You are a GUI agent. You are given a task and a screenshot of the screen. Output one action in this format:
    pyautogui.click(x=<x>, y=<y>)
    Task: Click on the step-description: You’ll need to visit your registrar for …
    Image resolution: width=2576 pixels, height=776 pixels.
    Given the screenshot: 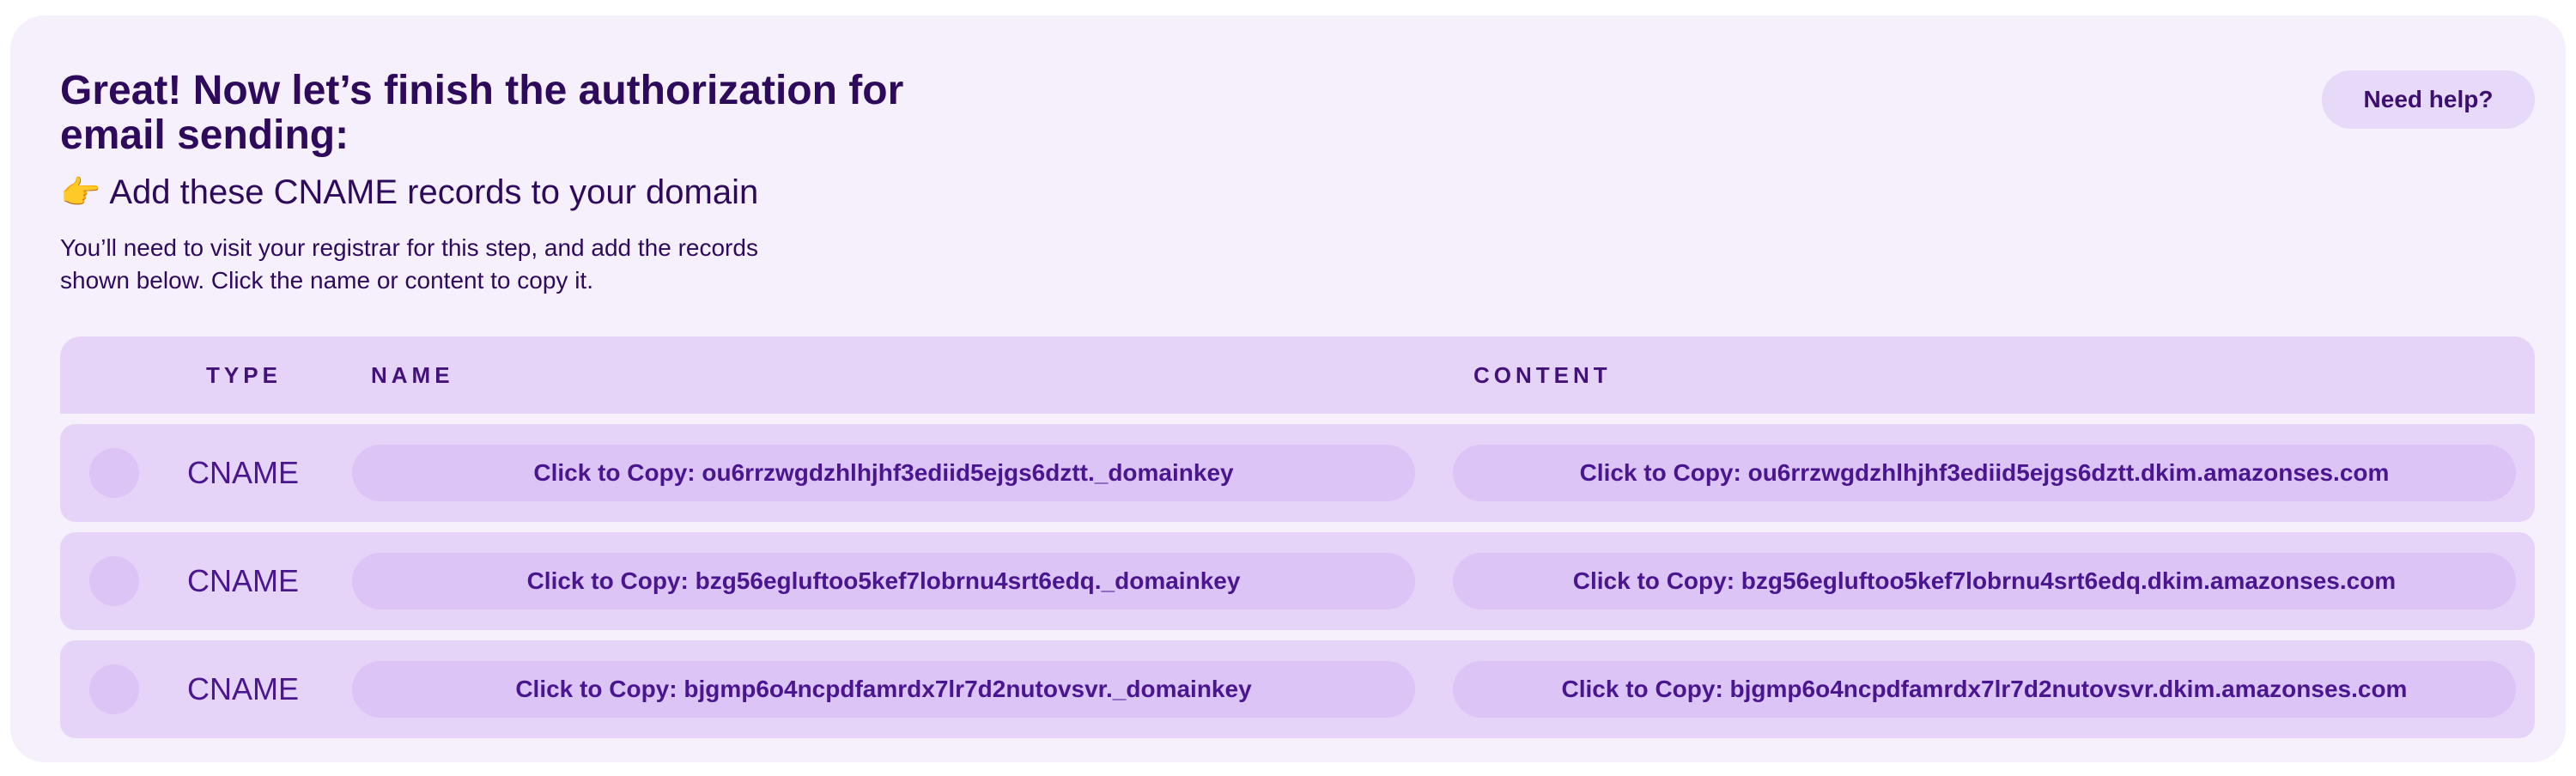 What is the action you would take?
    pyautogui.click(x=409, y=264)
    